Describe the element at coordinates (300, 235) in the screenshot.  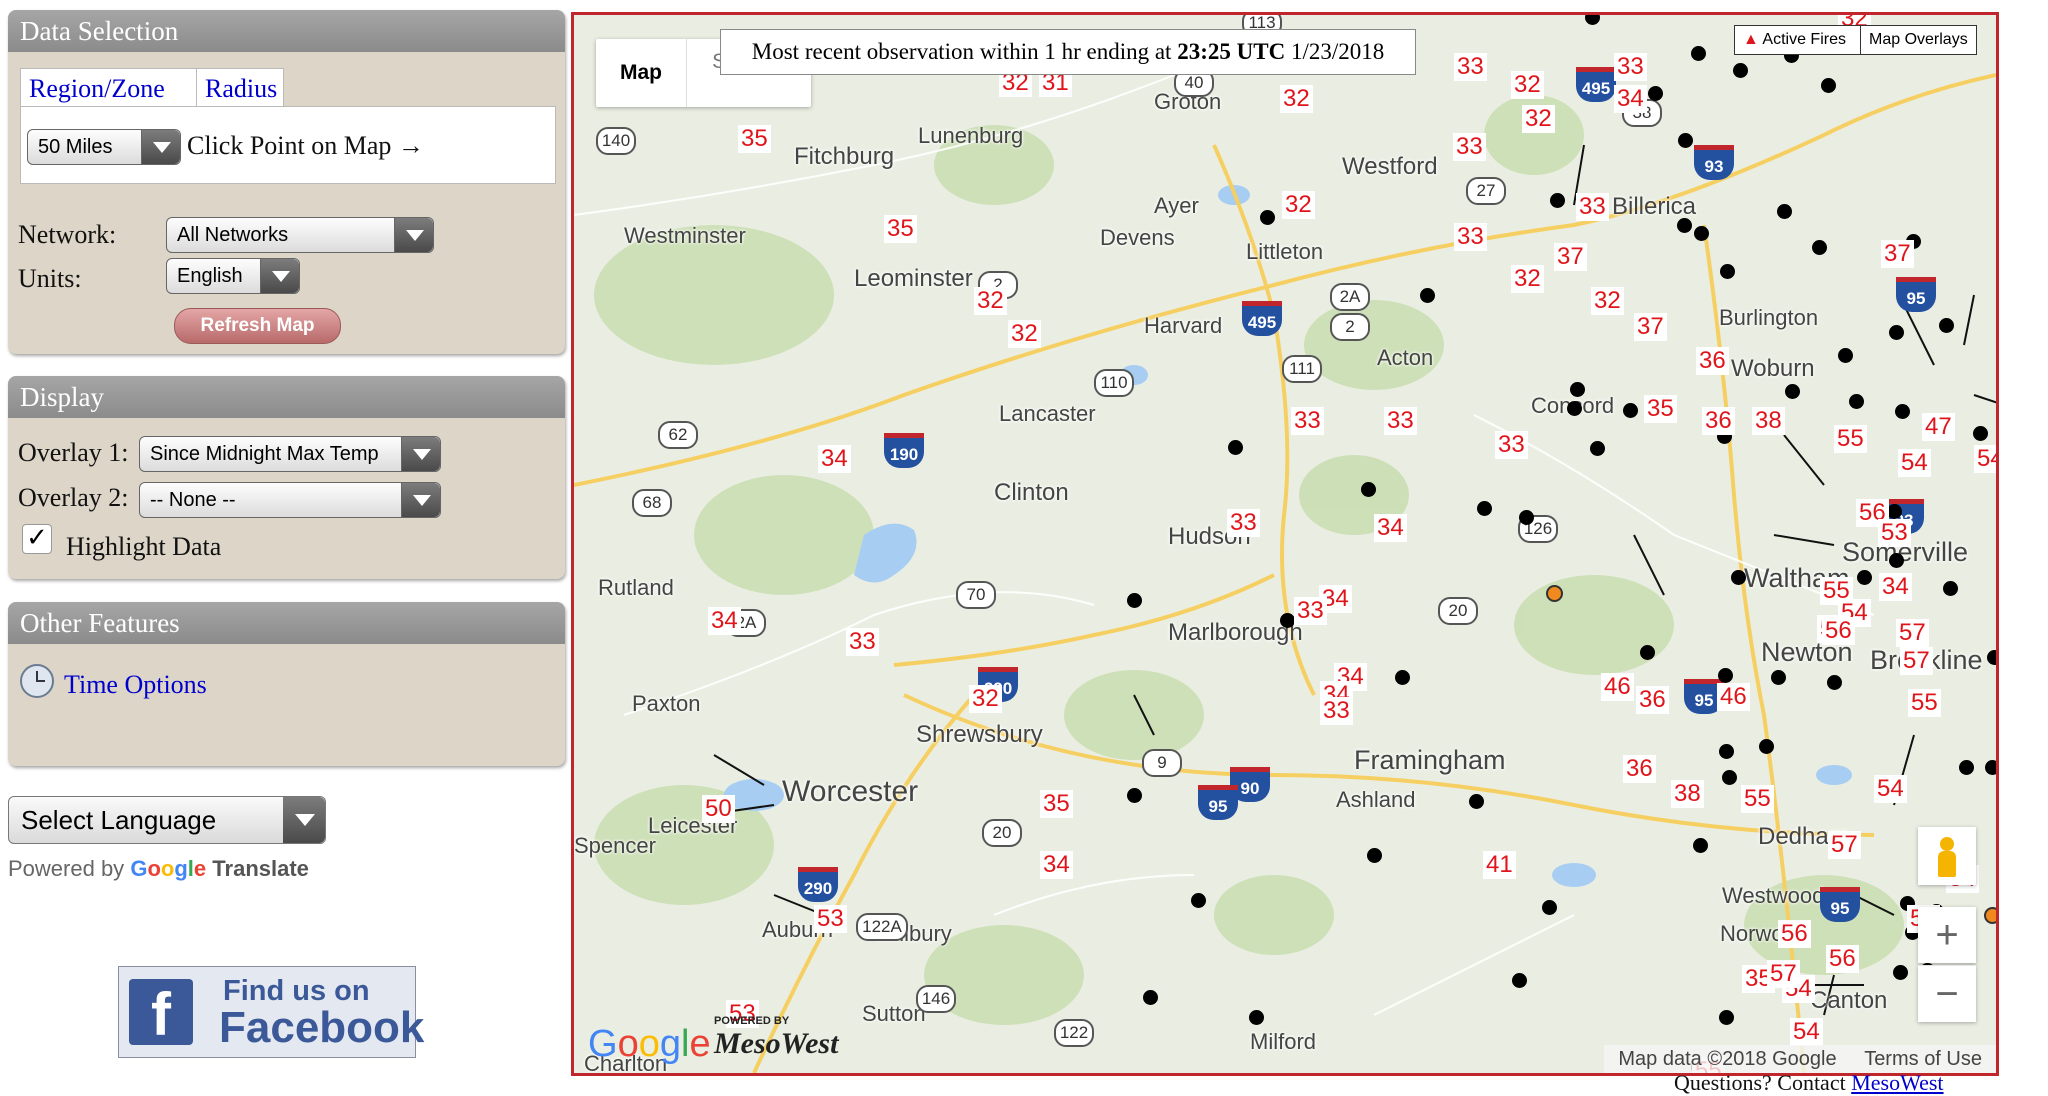
I see `network-select: All Networks` at that location.